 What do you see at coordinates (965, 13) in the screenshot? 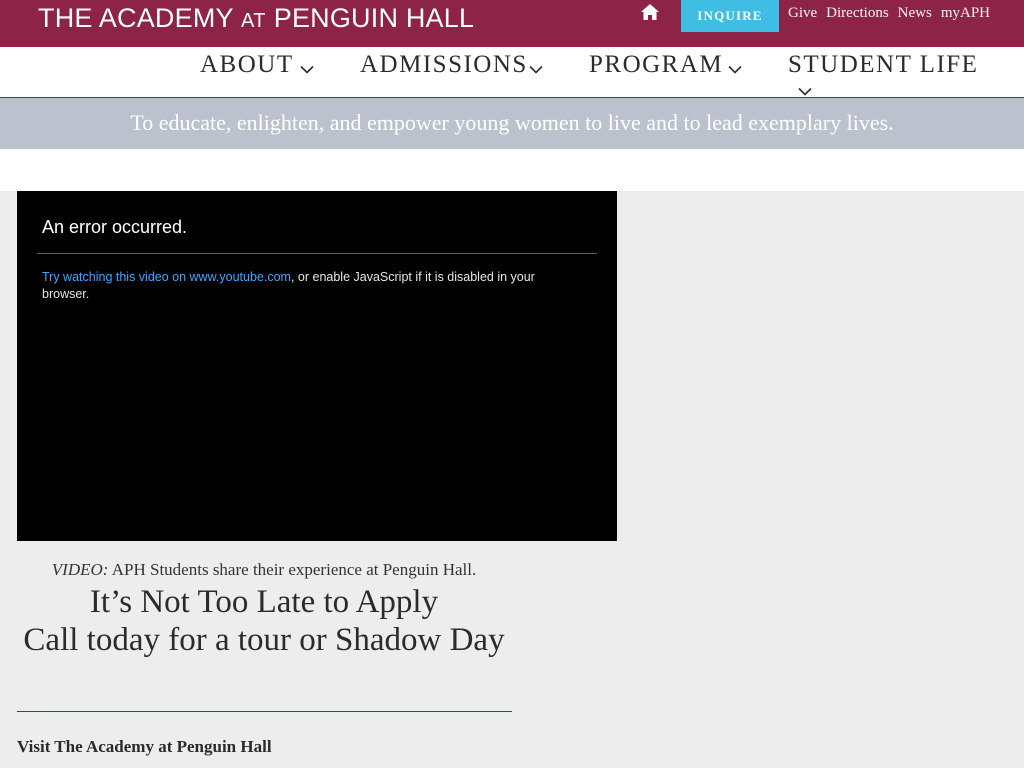
I see `myaph-link: myAPH` at bounding box center [965, 13].